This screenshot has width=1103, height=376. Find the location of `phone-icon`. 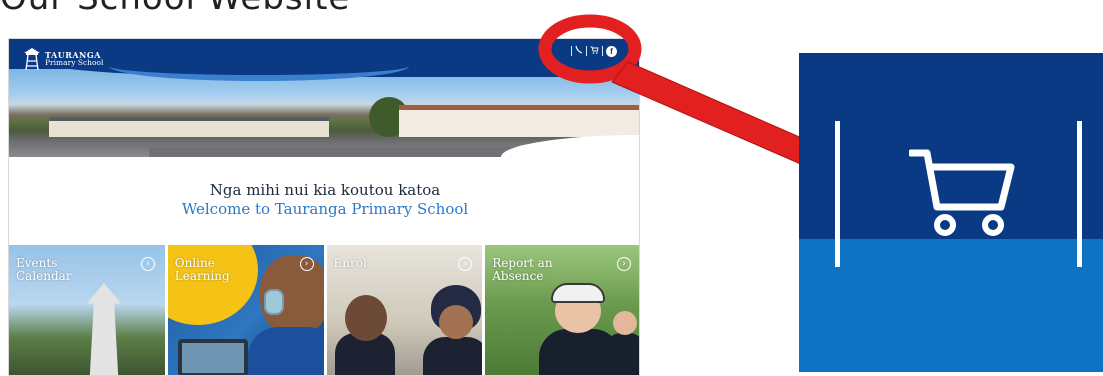

phone-icon is located at coordinates (579, 51).